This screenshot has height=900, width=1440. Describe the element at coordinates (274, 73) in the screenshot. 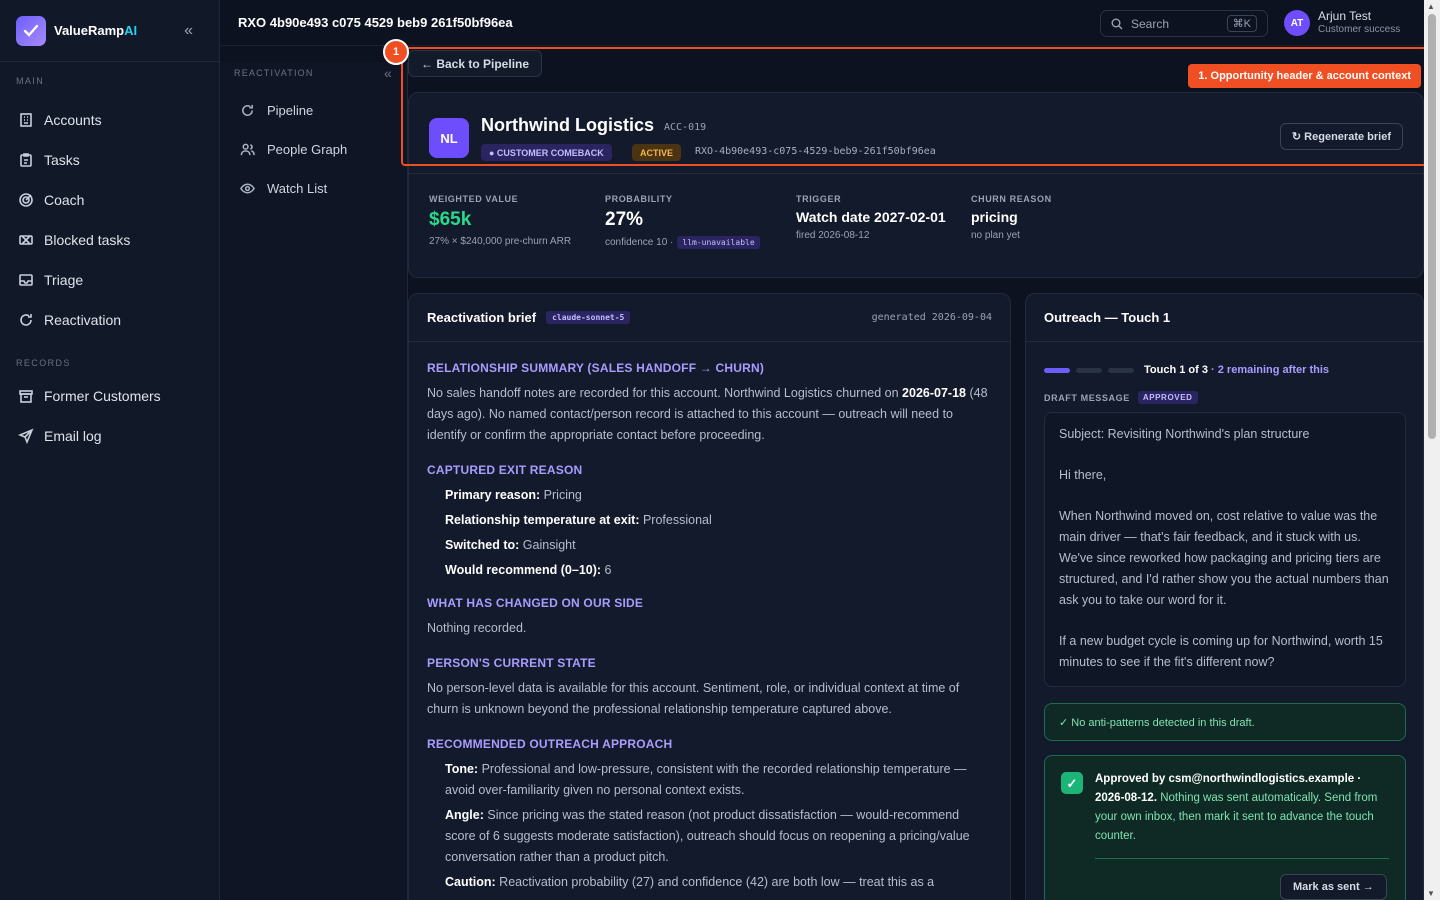

I see `subnav-title: REACTIVATION` at that location.